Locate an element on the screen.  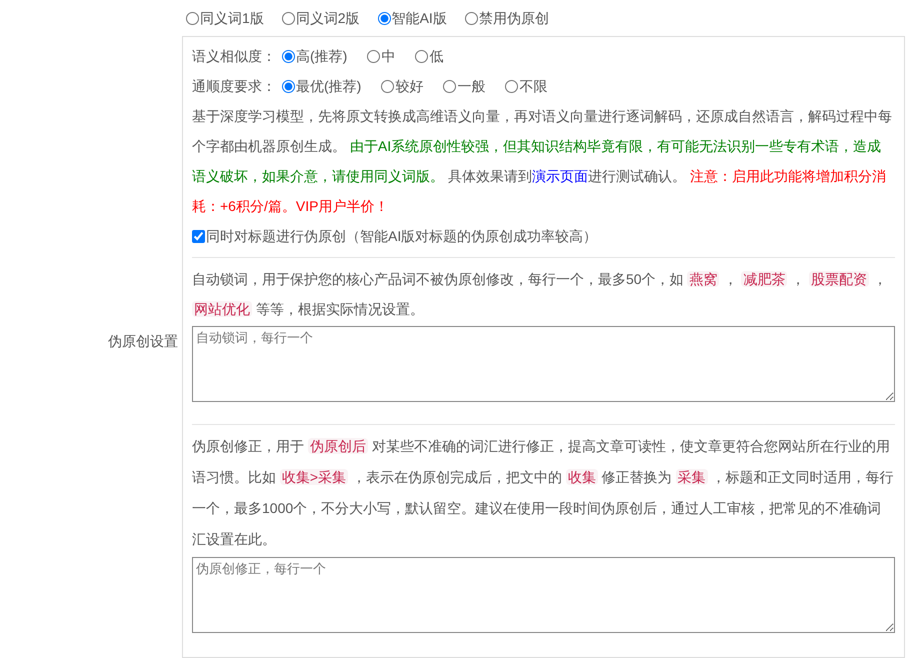
option-label: 不限 is located at coordinates (533, 86).